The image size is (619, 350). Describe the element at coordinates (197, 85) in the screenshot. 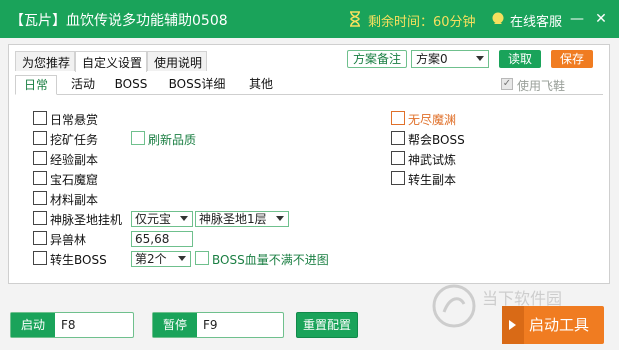

I see `tab-boss-detail: BOSS详细` at that location.